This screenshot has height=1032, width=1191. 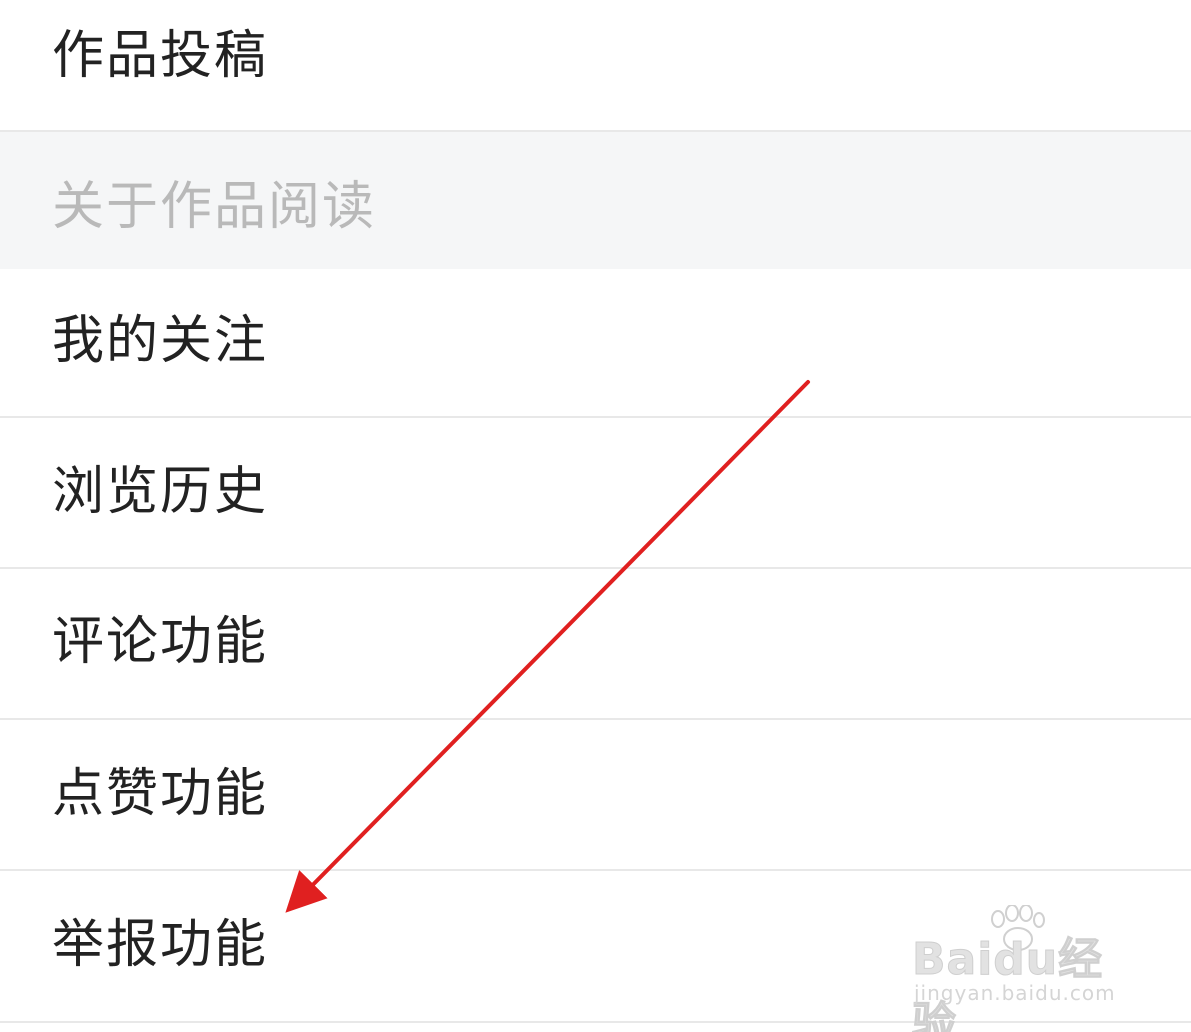 What do you see at coordinates (595, 493) in the screenshot?
I see `menu-item-browse-history: 浏览历史` at bounding box center [595, 493].